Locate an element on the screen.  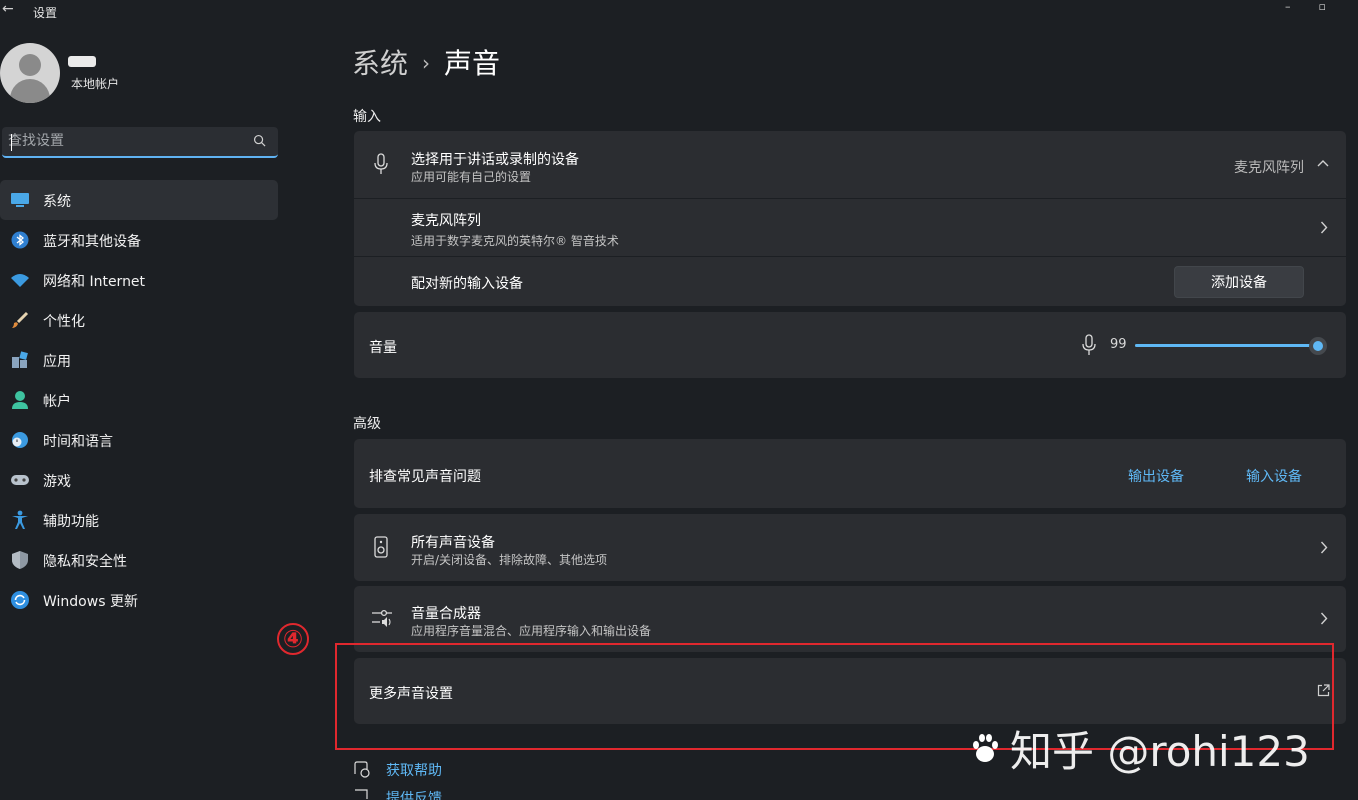
troubleshoot-title: 排查常见声音问题 is located at coordinates (425, 477).